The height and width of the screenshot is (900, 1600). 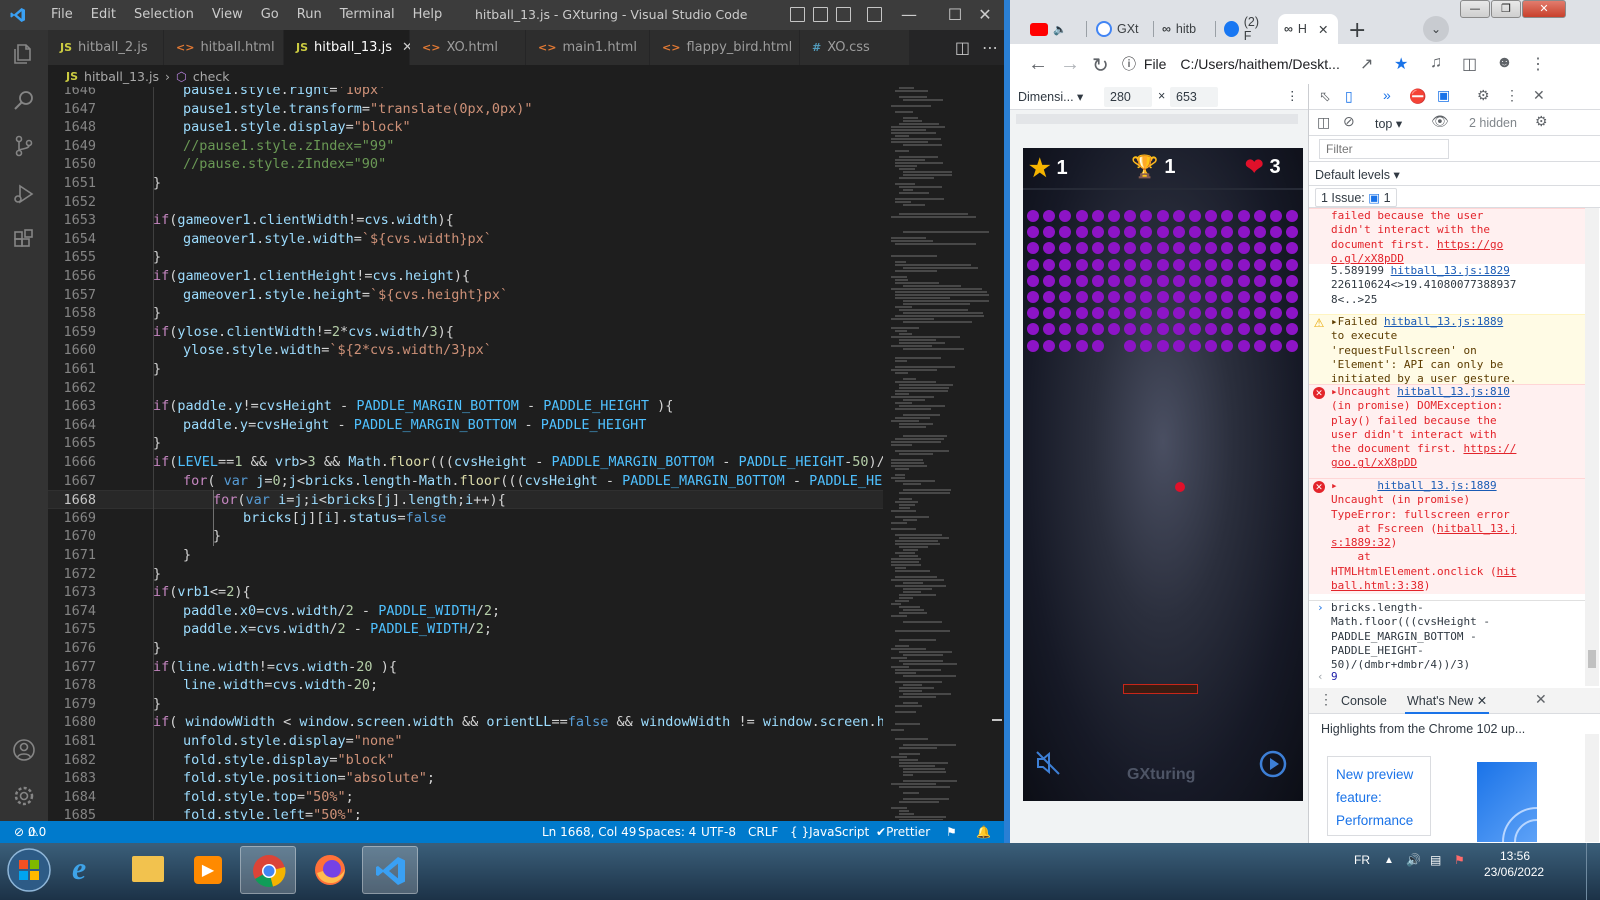 What do you see at coordinates (465, 648) in the screenshot?
I see `code-line: 1676}` at bounding box center [465, 648].